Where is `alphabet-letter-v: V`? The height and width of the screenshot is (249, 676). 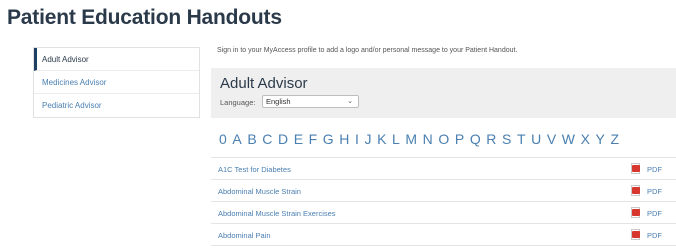 alphabet-letter-v: V is located at coordinates (551, 139).